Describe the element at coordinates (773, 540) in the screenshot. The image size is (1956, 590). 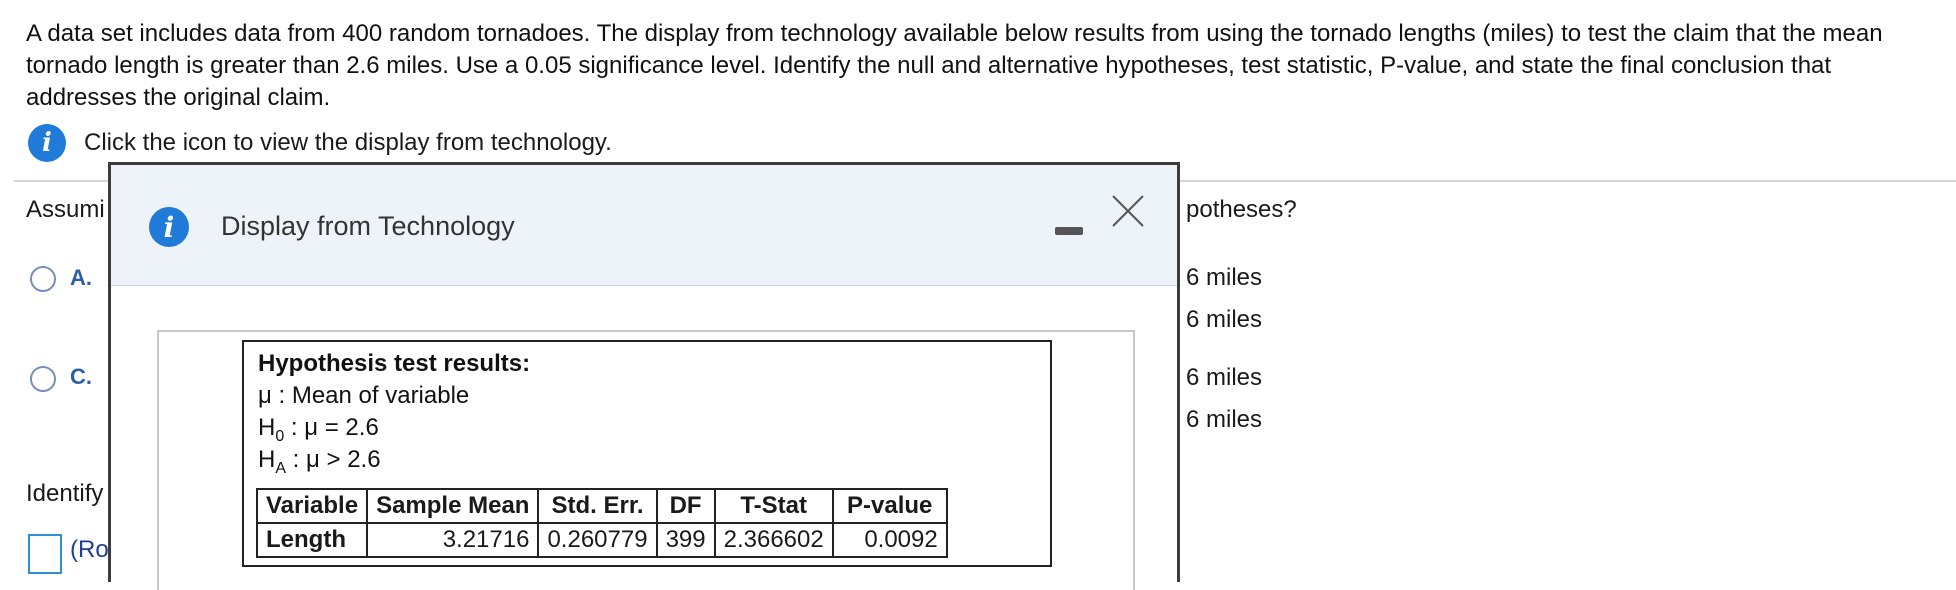
I see `cell-t-stat: 2.366602` at that location.